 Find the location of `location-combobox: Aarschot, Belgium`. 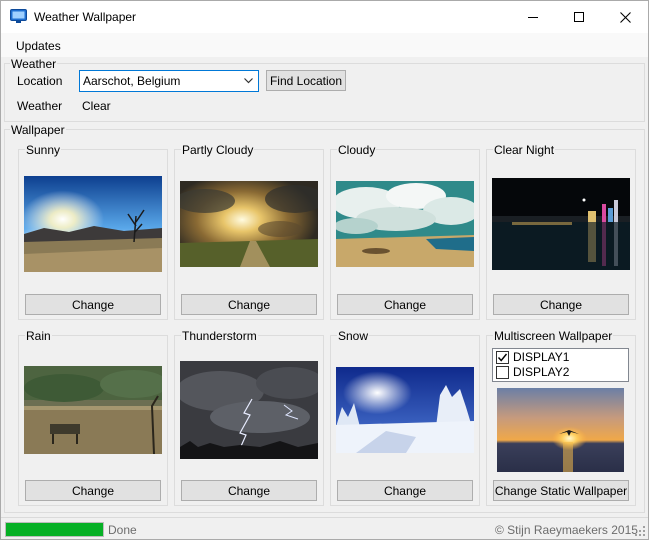

location-combobox: Aarschot, Belgium is located at coordinates (169, 81).